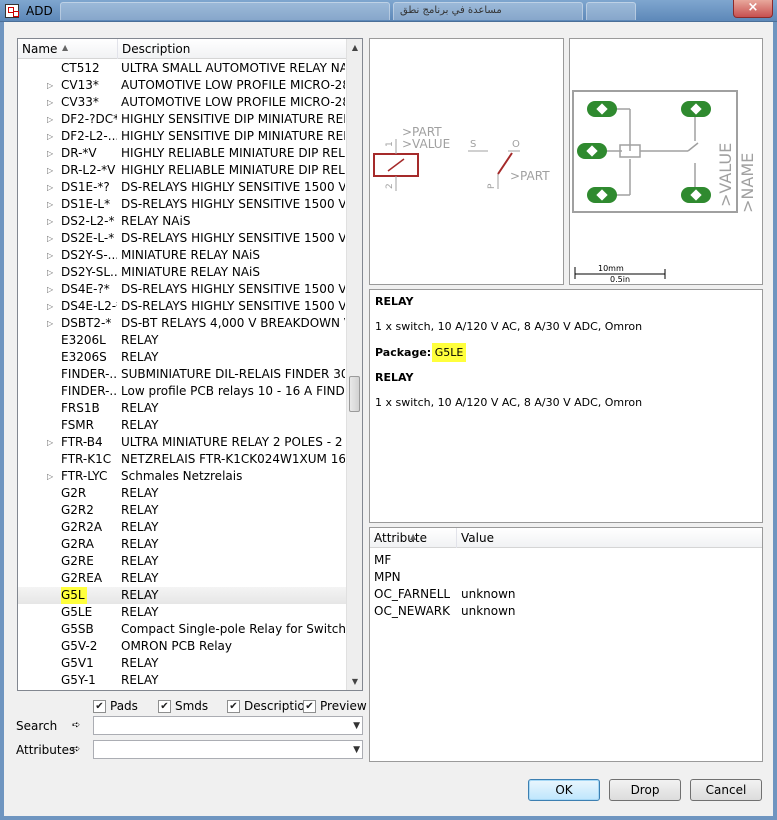 The width and height of the screenshot is (777, 820). What do you see at coordinates (413, 538) in the screenshot?
I see `column-header-attribute: Attribute ▲` at bounding box center [413, 538].